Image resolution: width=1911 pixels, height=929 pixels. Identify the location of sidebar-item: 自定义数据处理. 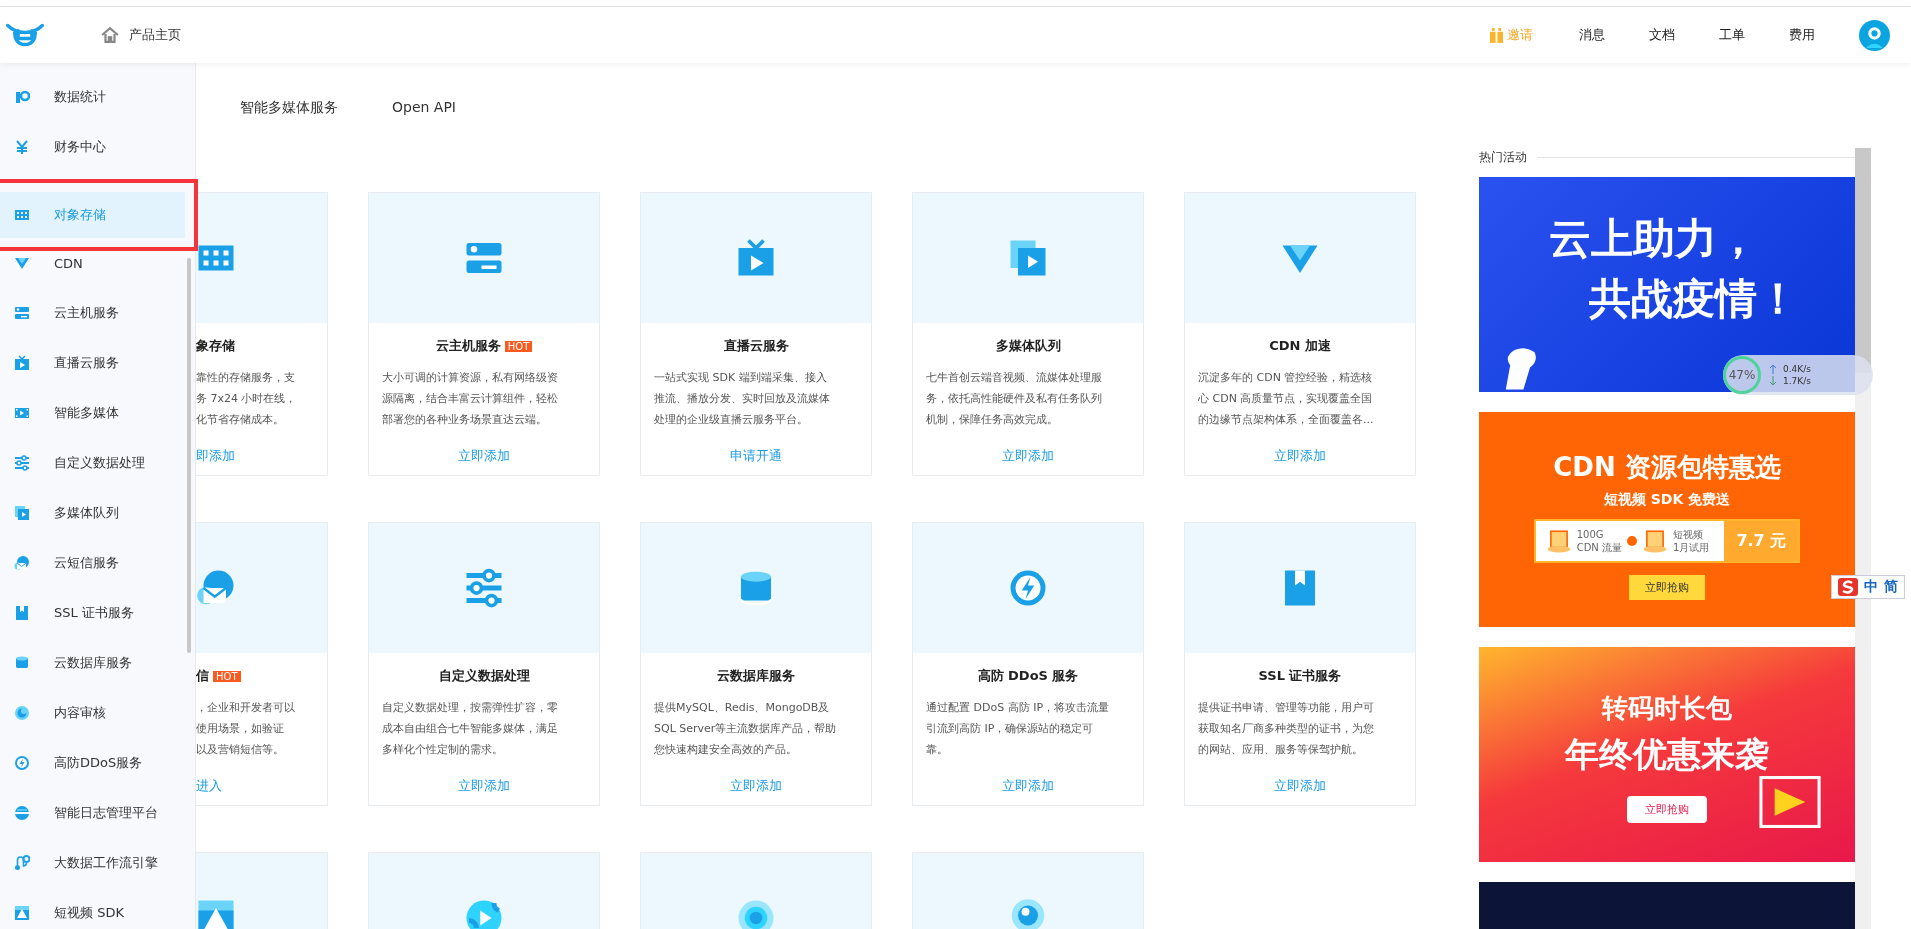
(97, 463).